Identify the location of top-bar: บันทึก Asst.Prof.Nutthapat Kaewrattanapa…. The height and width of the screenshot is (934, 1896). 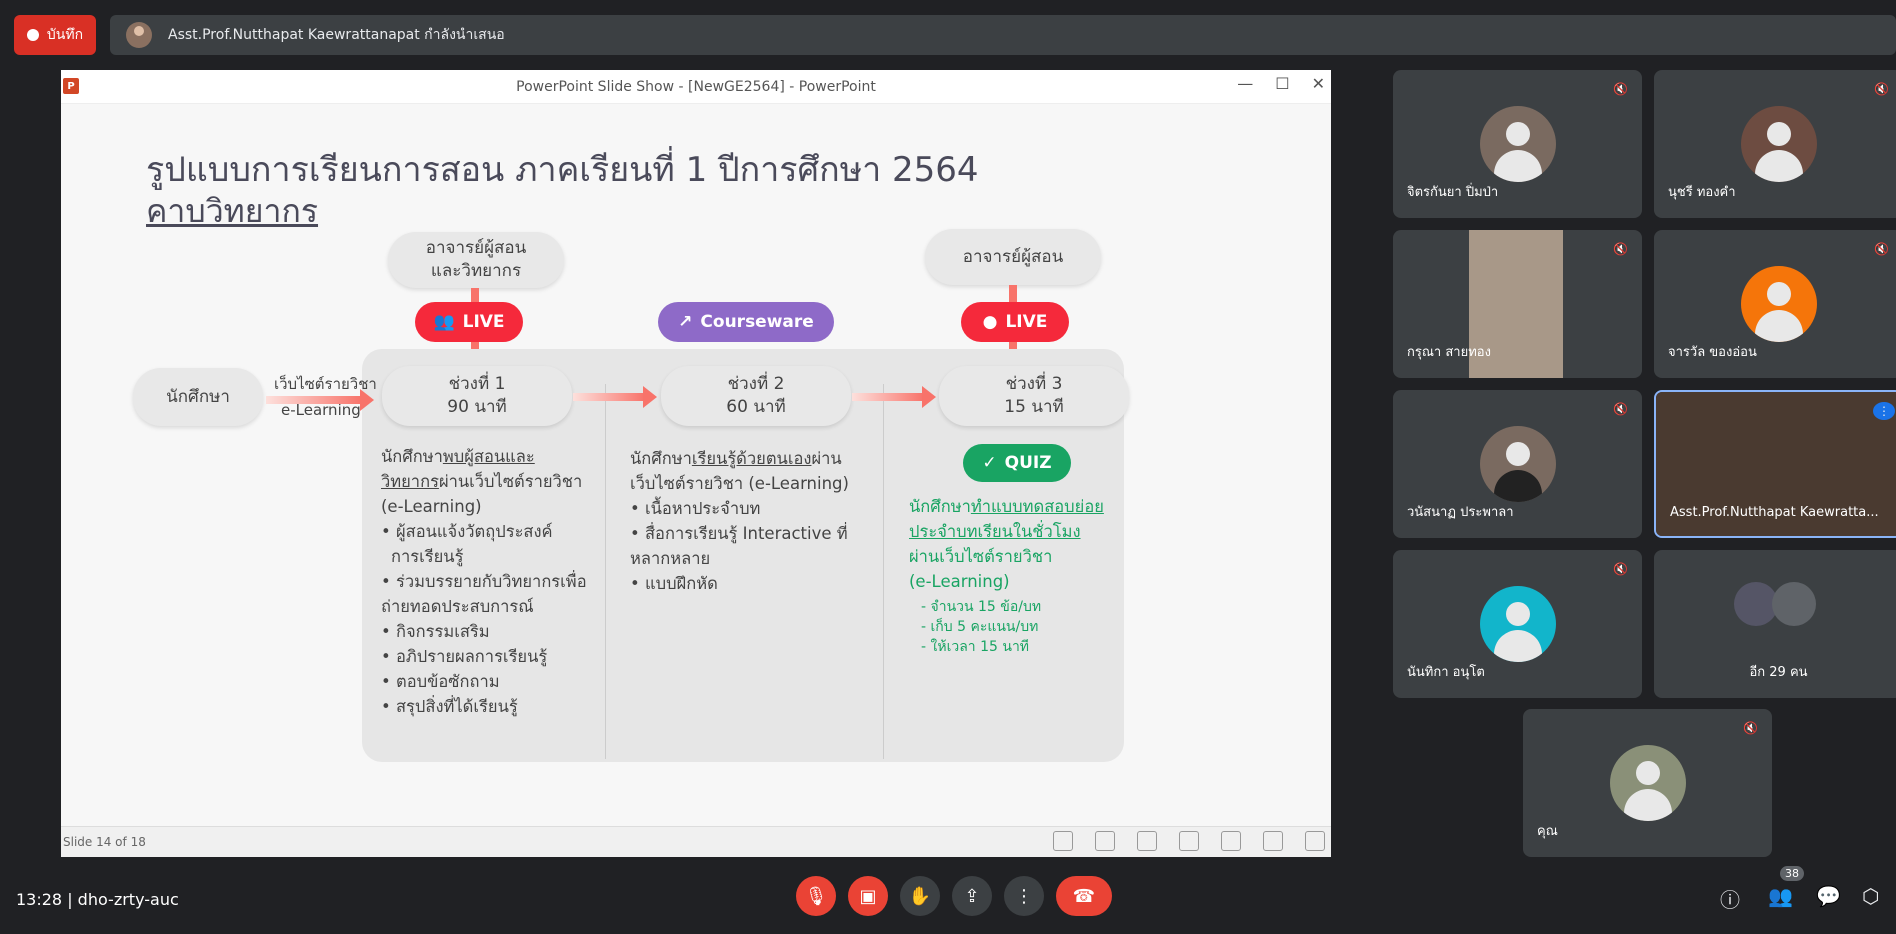
(948, 35).